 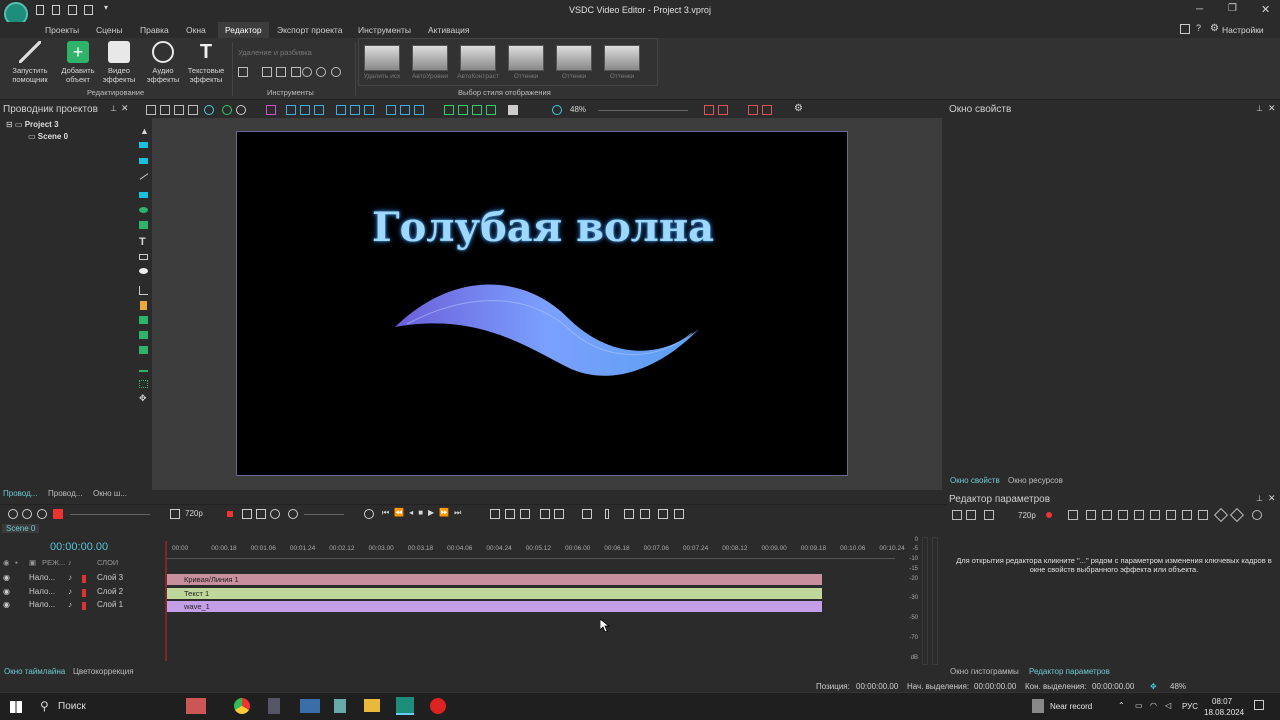 I want to click on clock-date: 18.08.2024, so click(x=1224, y=712).